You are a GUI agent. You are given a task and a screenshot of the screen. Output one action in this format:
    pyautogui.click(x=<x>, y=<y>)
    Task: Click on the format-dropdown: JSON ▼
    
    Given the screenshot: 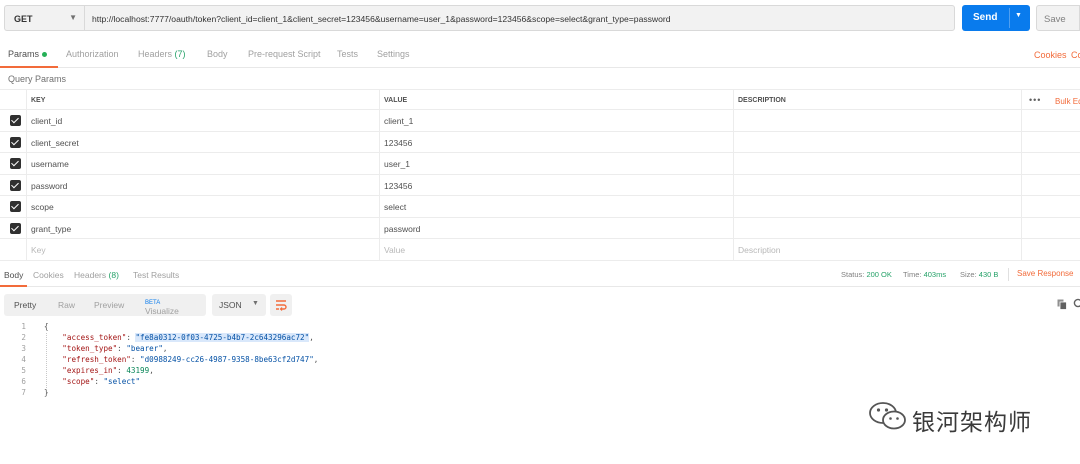 What is the action you would take?
    pyautogui.click(x=239, y=305)
    